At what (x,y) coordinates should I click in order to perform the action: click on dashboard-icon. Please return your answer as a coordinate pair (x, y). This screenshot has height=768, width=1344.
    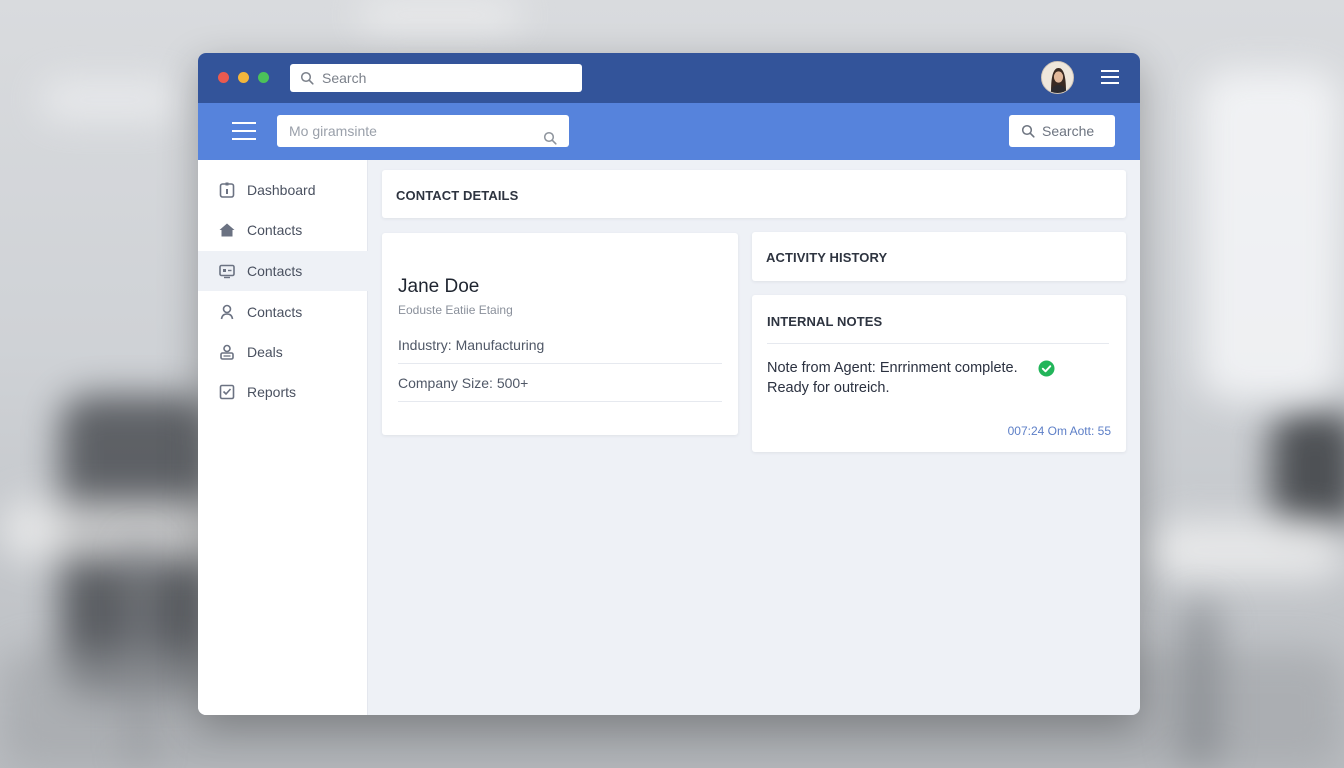
    Looking at the image, I should click on (227, 190).